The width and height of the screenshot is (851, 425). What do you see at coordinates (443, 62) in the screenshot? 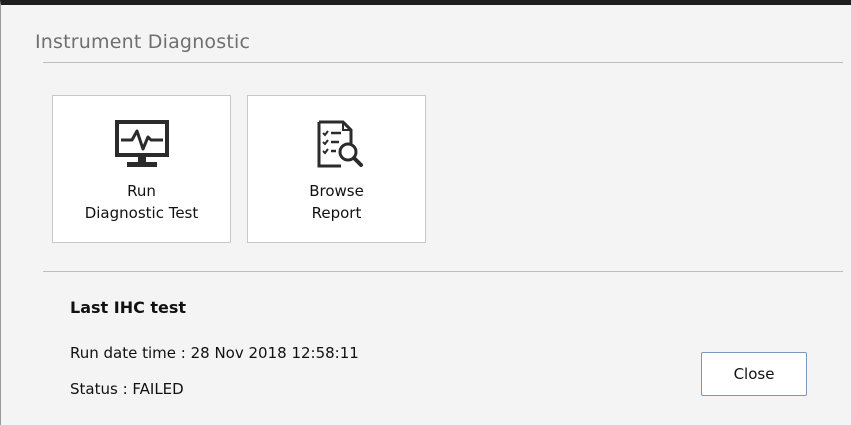
I see `title-divider` at bounding box center [443, 62].